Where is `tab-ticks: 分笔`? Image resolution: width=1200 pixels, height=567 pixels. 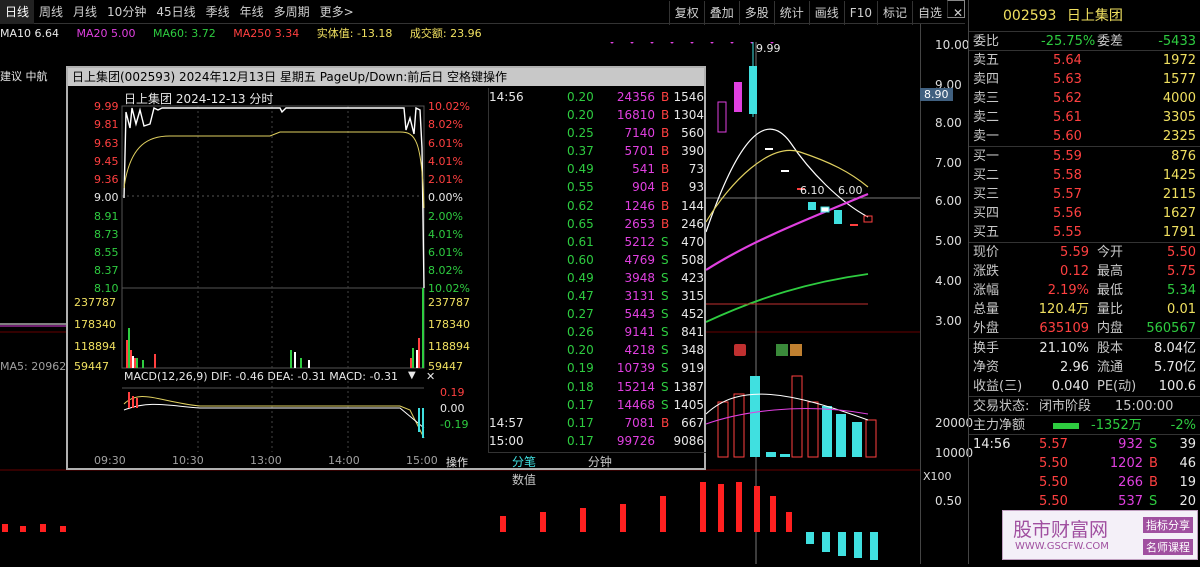 tab-ticks: 分笔 is located at coordinates (524, 462).